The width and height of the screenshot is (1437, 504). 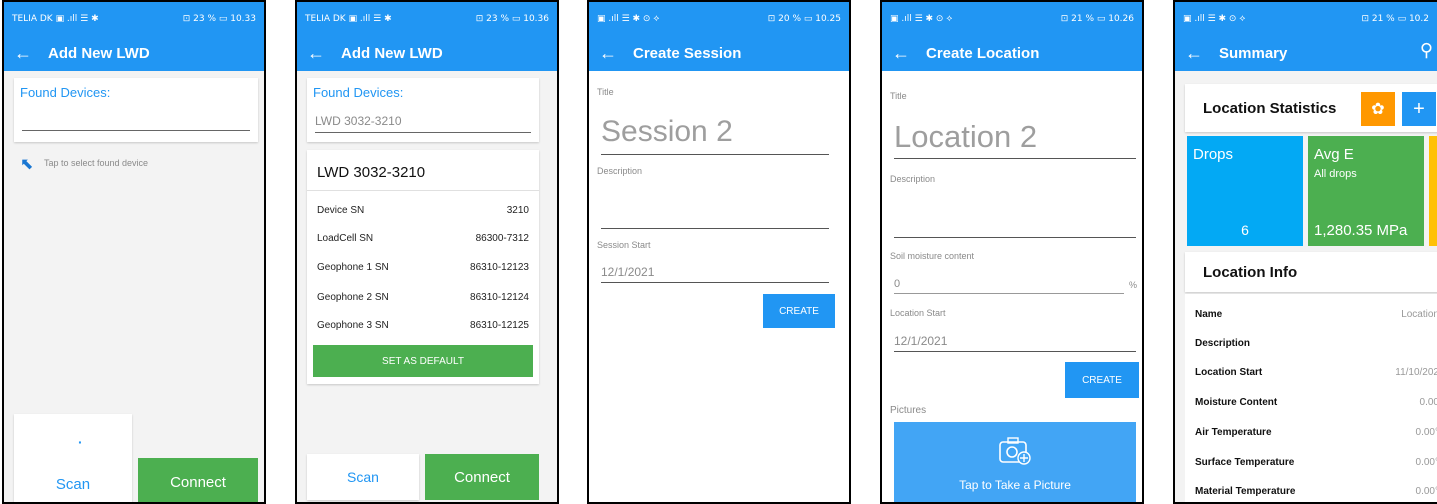 I want to click on set-default-button: SET AS DEFAULT, so click(x=423, y=361).